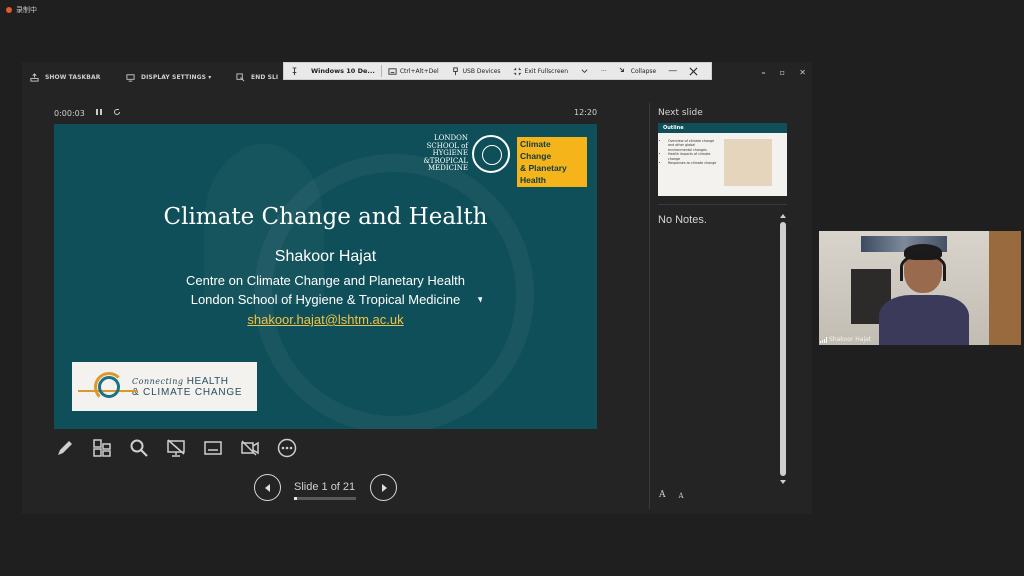  What do you see at coordinates (176, 77) in the screenshot?
I see `display-settings-label: DISPLAY SETTINGS ▾` at bounding box center [176, 77].